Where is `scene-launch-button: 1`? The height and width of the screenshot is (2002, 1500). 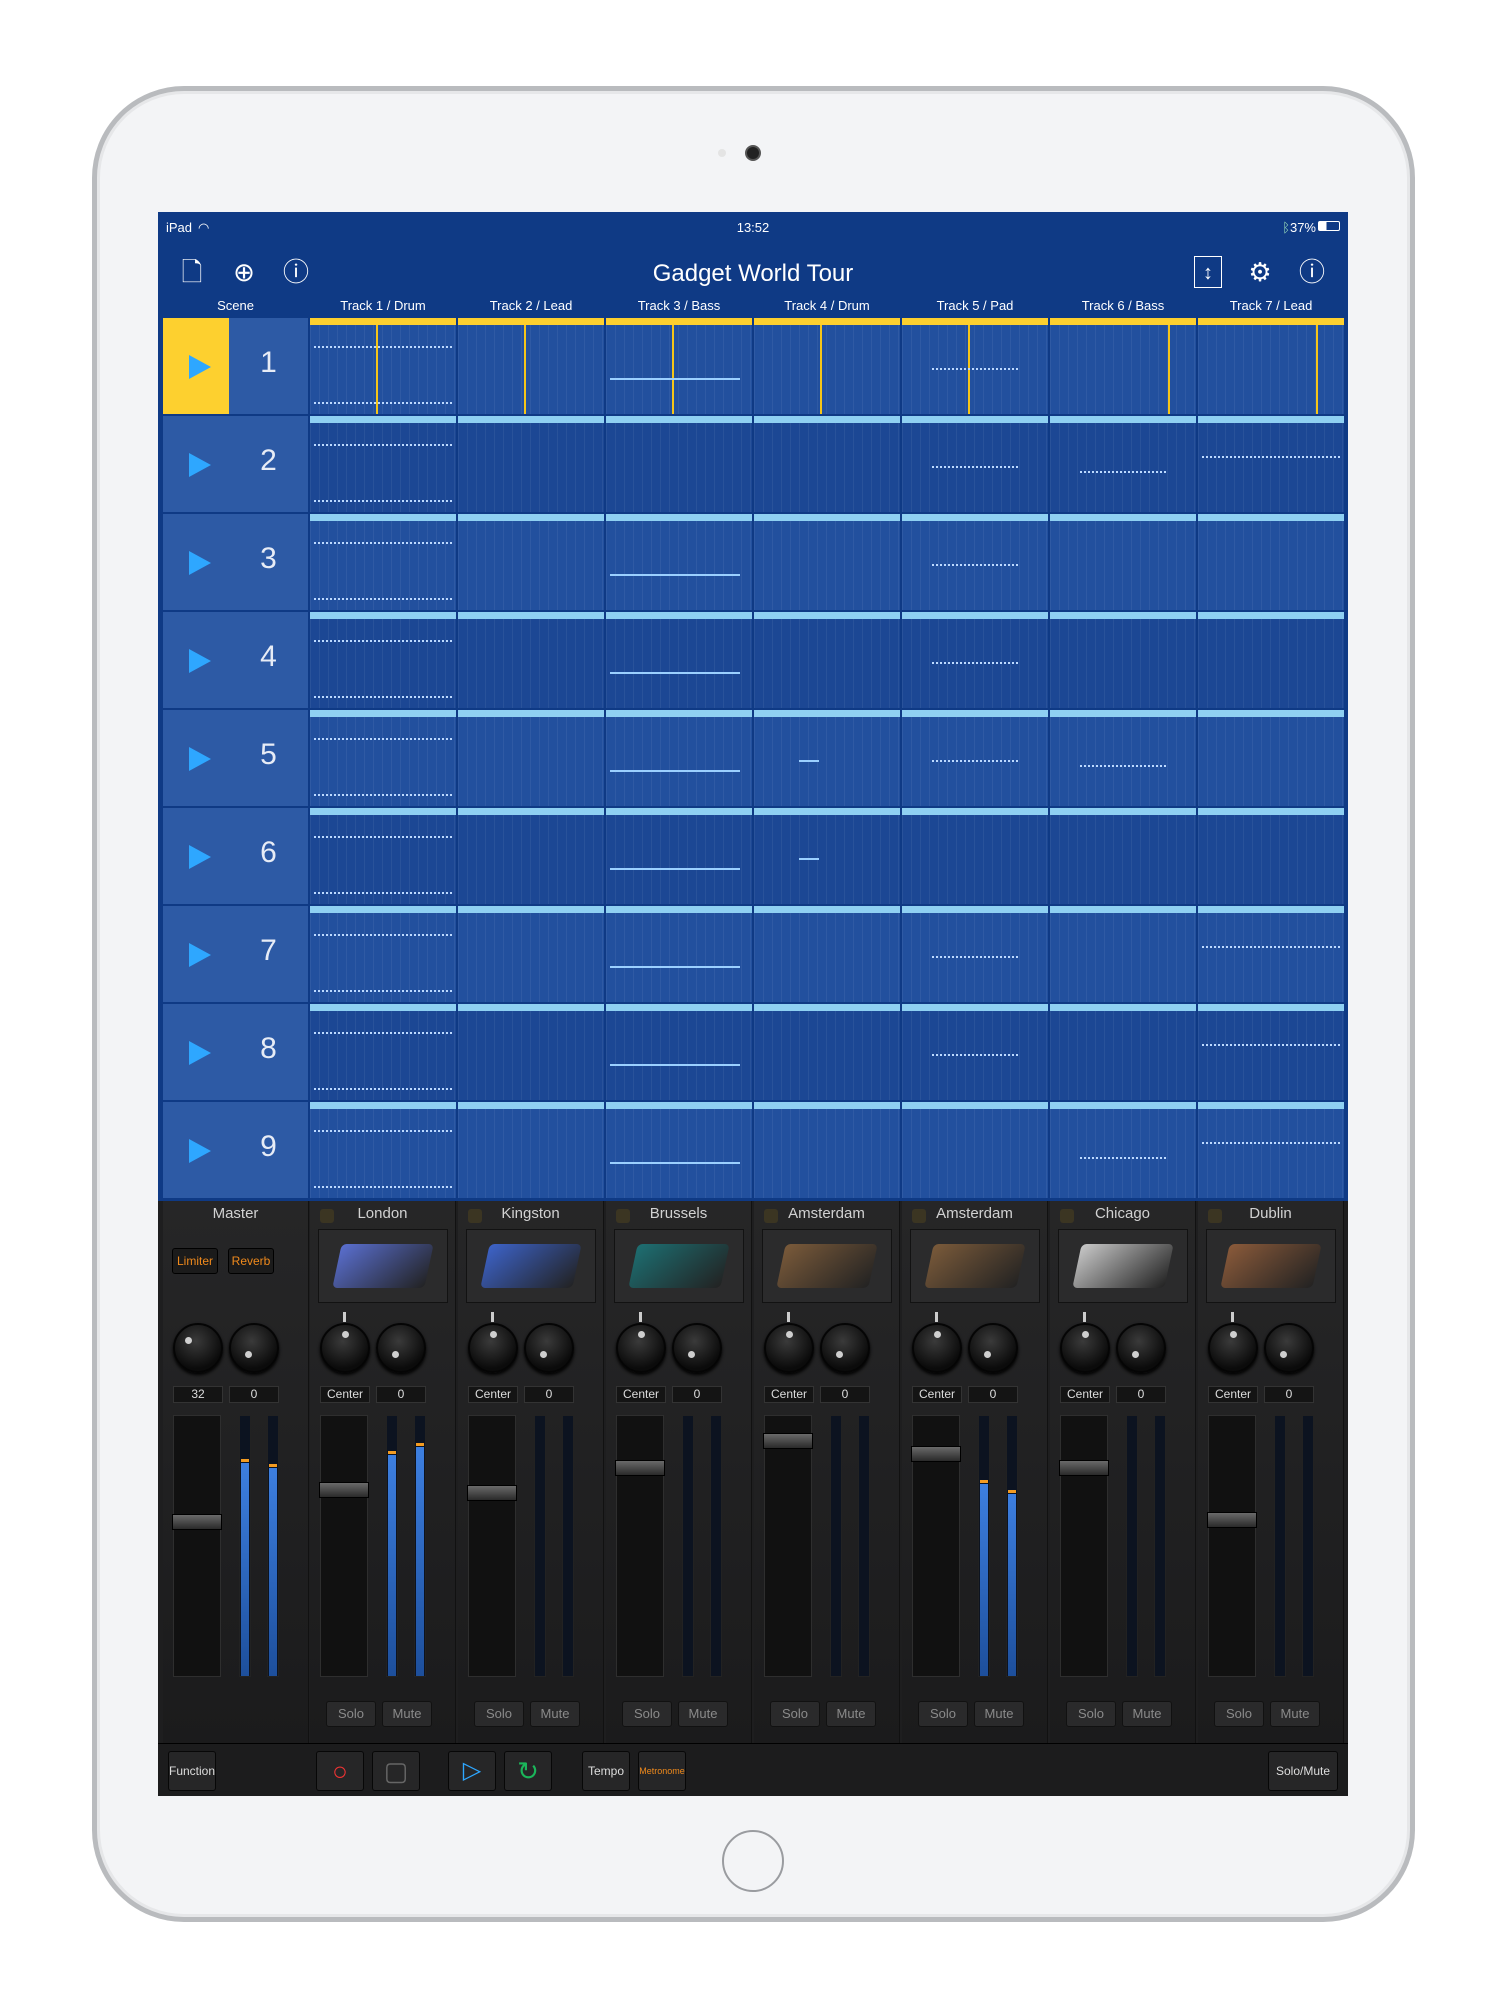 scene-launch-button: 1 is located at coordinates (235, 366).